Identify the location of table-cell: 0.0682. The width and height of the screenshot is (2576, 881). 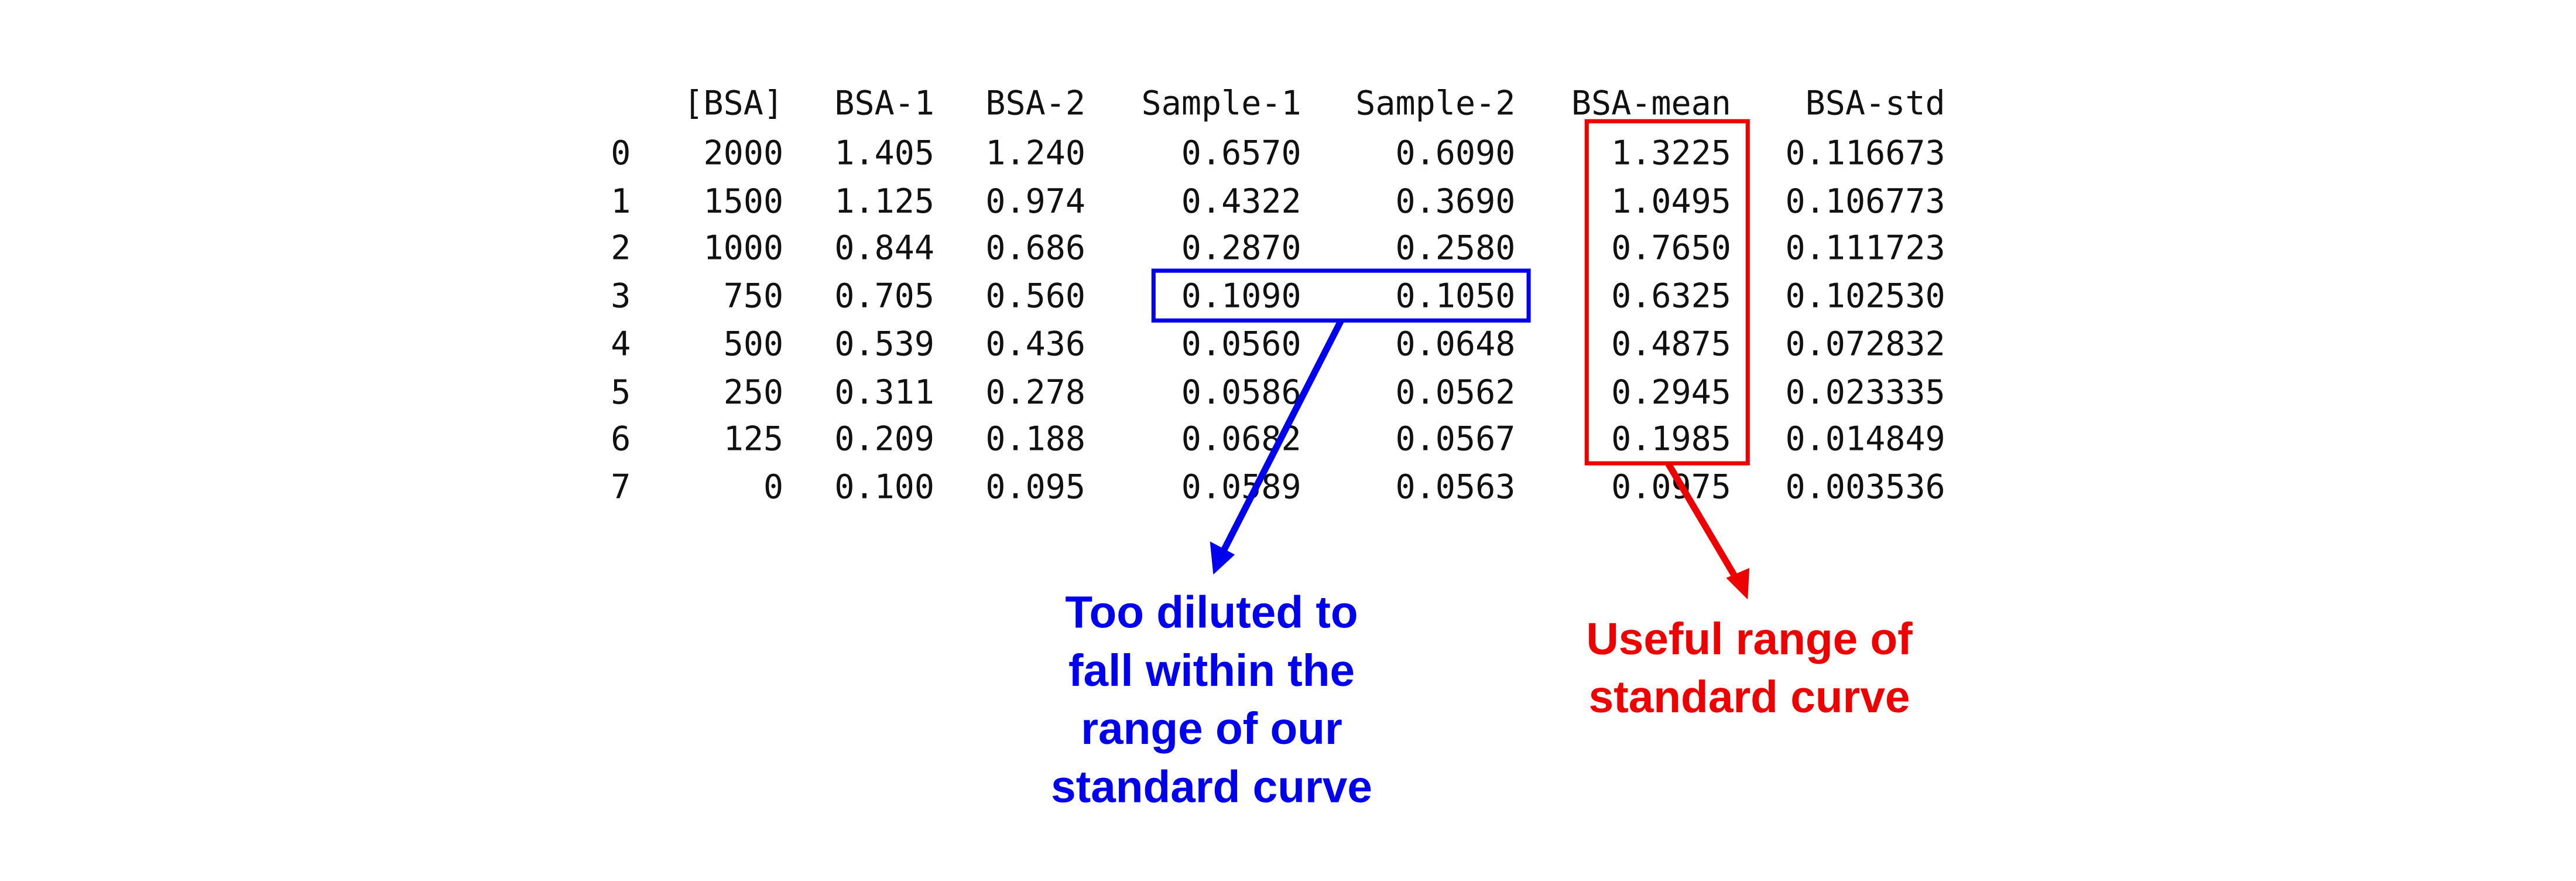
(1241, 438).